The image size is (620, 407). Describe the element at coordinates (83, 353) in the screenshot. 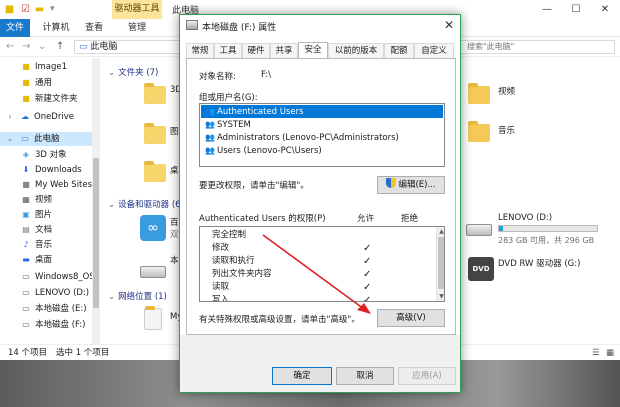

I see `selected-count: 选中 1 个项目` at that location.